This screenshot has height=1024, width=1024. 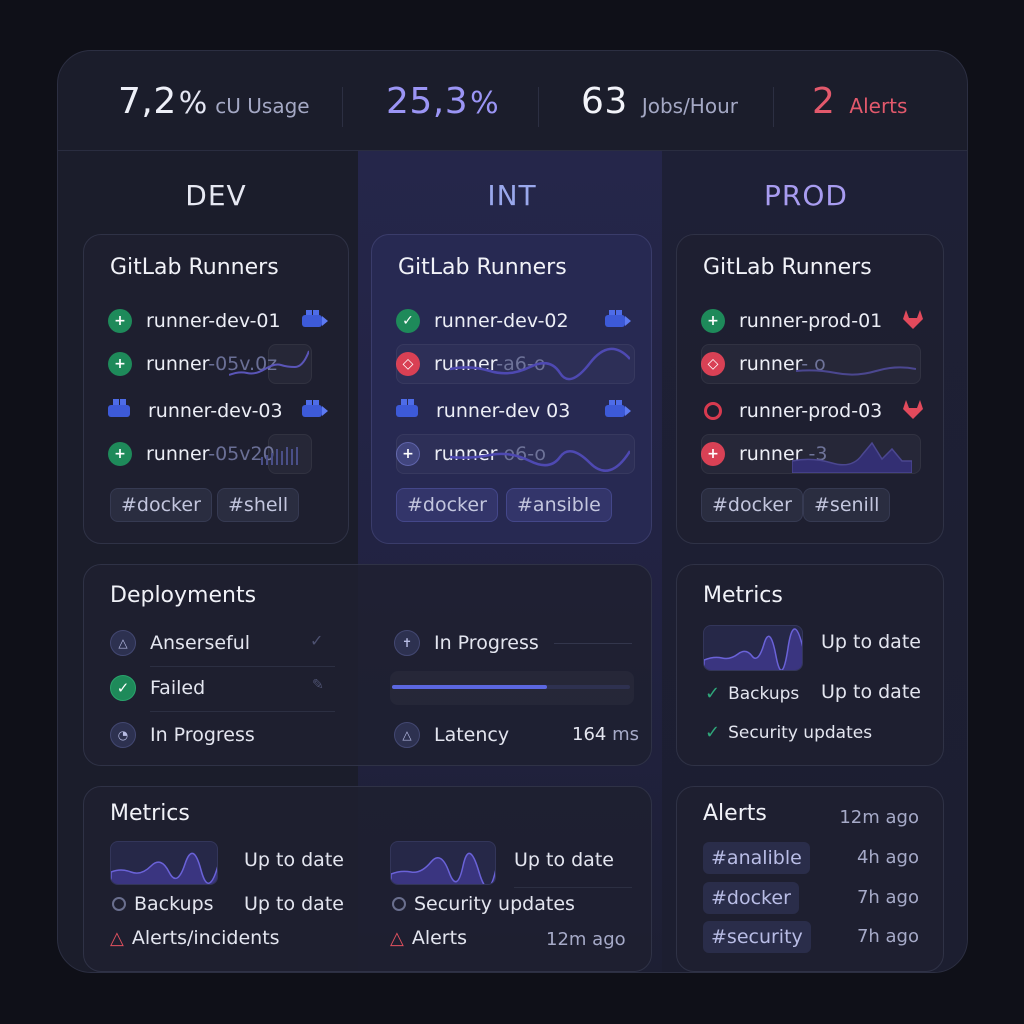 I want to click on security-row: ✓ Security updates, so click(x=788, y=732).